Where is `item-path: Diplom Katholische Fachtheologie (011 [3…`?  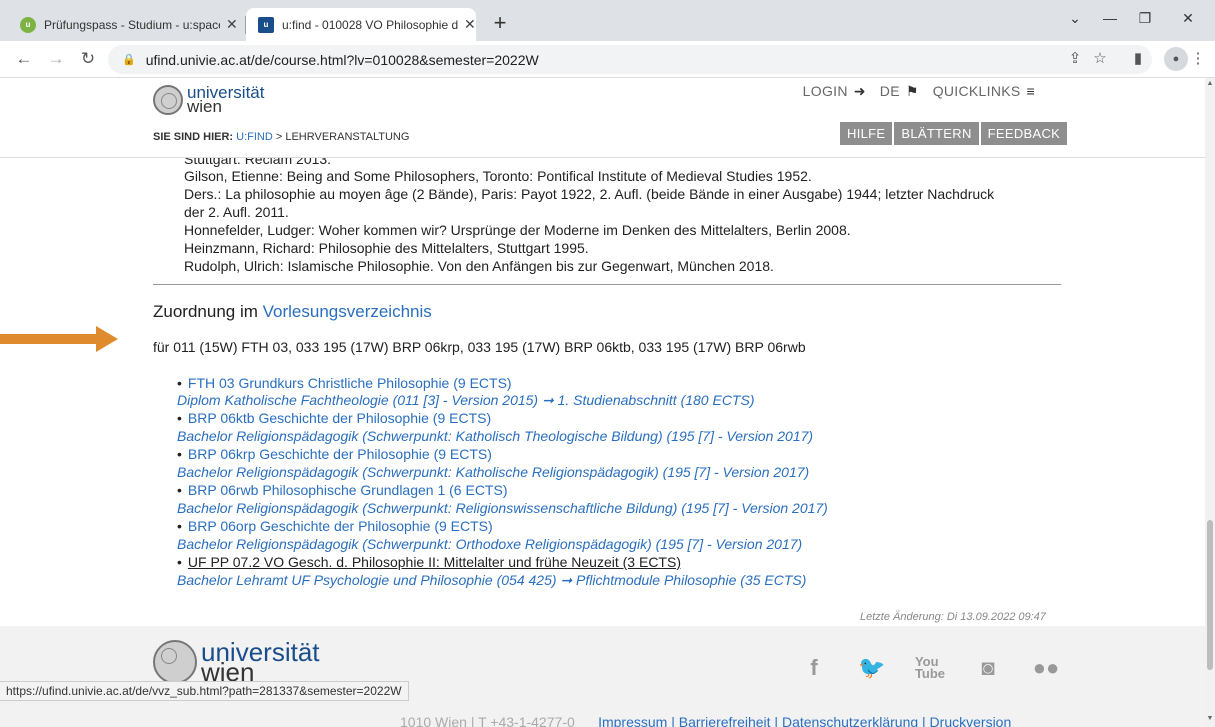 item-path: Diplom Katholische Fachtheologie (011 [3… is located at coordinates (465, 400).